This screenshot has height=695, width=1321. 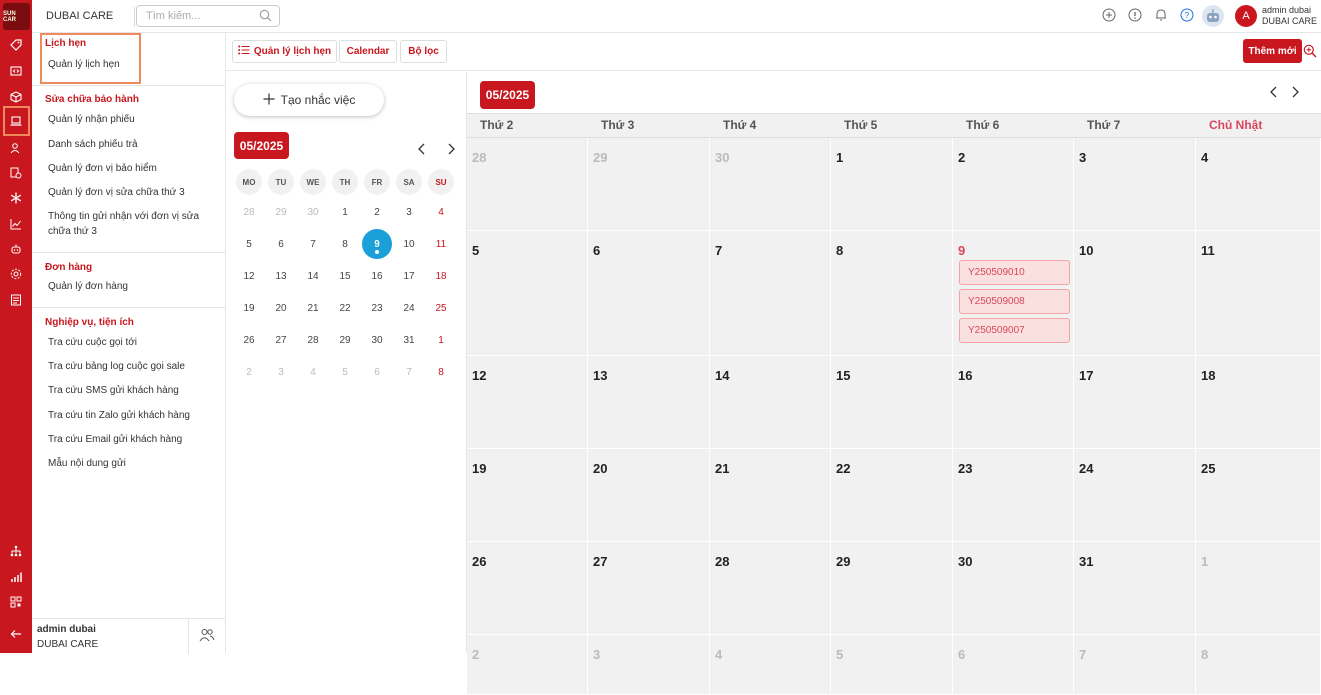 What do you see at coordinates (16, 249) in the screenshot?
I see `robot-icon` at bounding box center [16, 249].